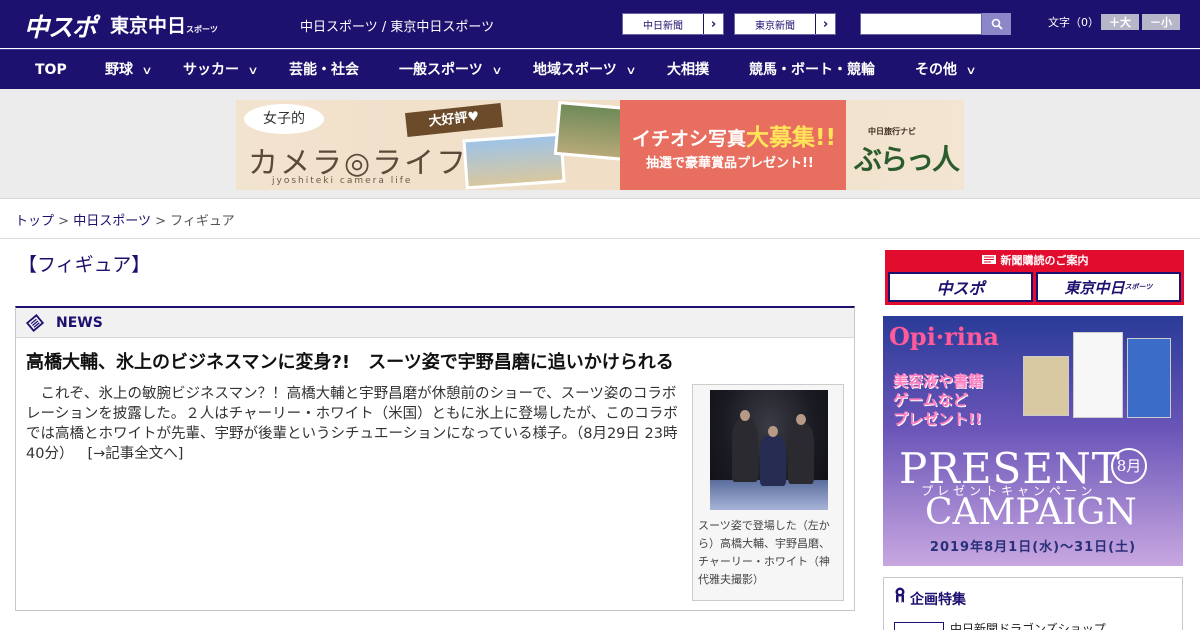 The image size is (1200, 630). Describe the element at coordinates (921, 24) in the screenshot. I see `search-input` at that location.